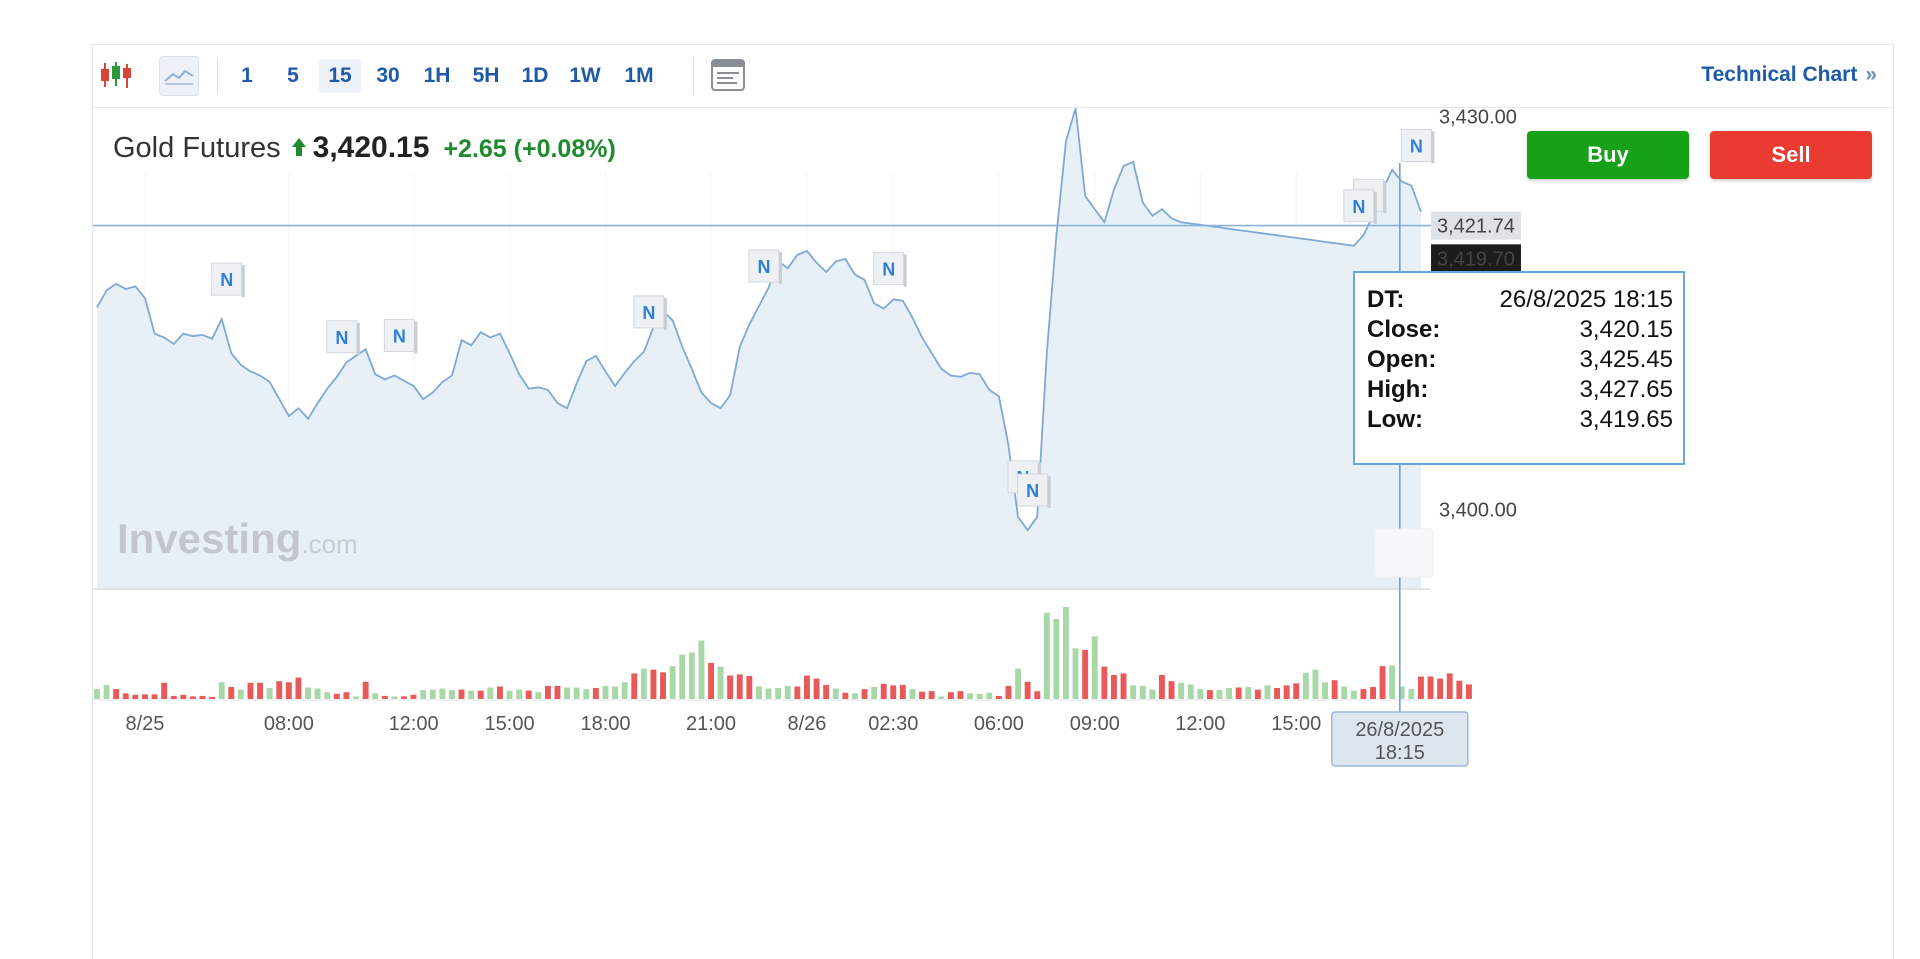 The height and width of the screenshot is (959, 1920). What do you see at coordinates (1476, 227) in the screenshot?
I see `price-line-label: 3,421.74` at bounding box center [1476, 227].